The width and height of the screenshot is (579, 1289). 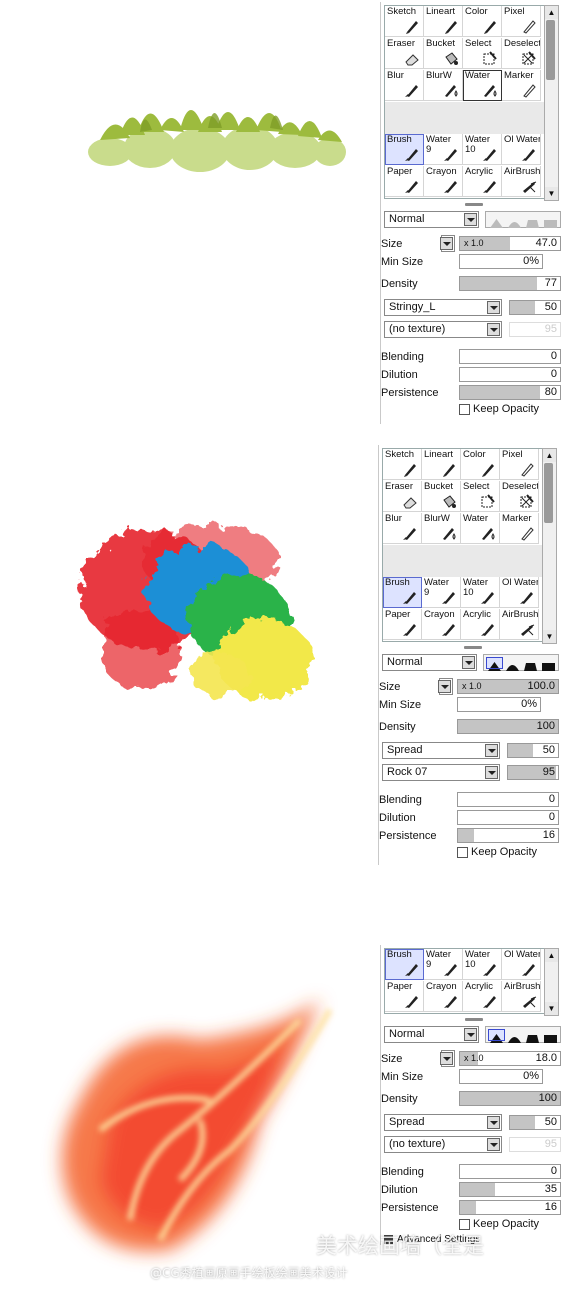 What do you see at coordinates (404, 964) in the screenshot?
I see `tool-brush: Brush` at bounding box center [404, 964].